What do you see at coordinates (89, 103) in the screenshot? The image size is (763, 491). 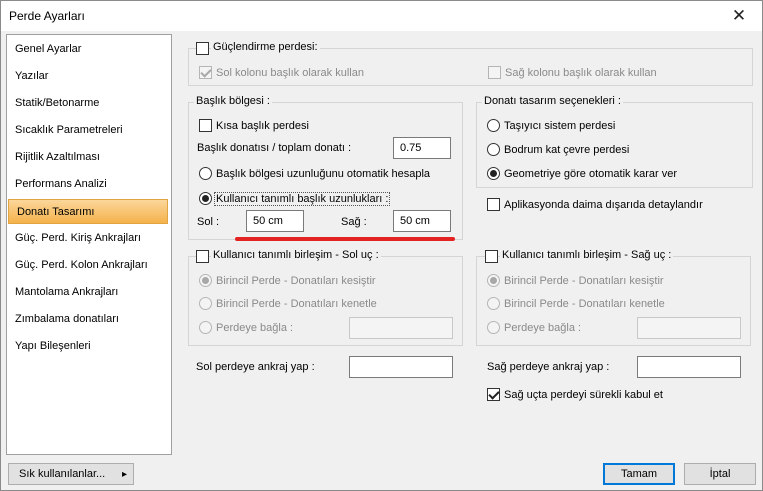 I see `sidebar-item-statik-betonarme: Statik/Betonarme` at bounding box center [89, 103].